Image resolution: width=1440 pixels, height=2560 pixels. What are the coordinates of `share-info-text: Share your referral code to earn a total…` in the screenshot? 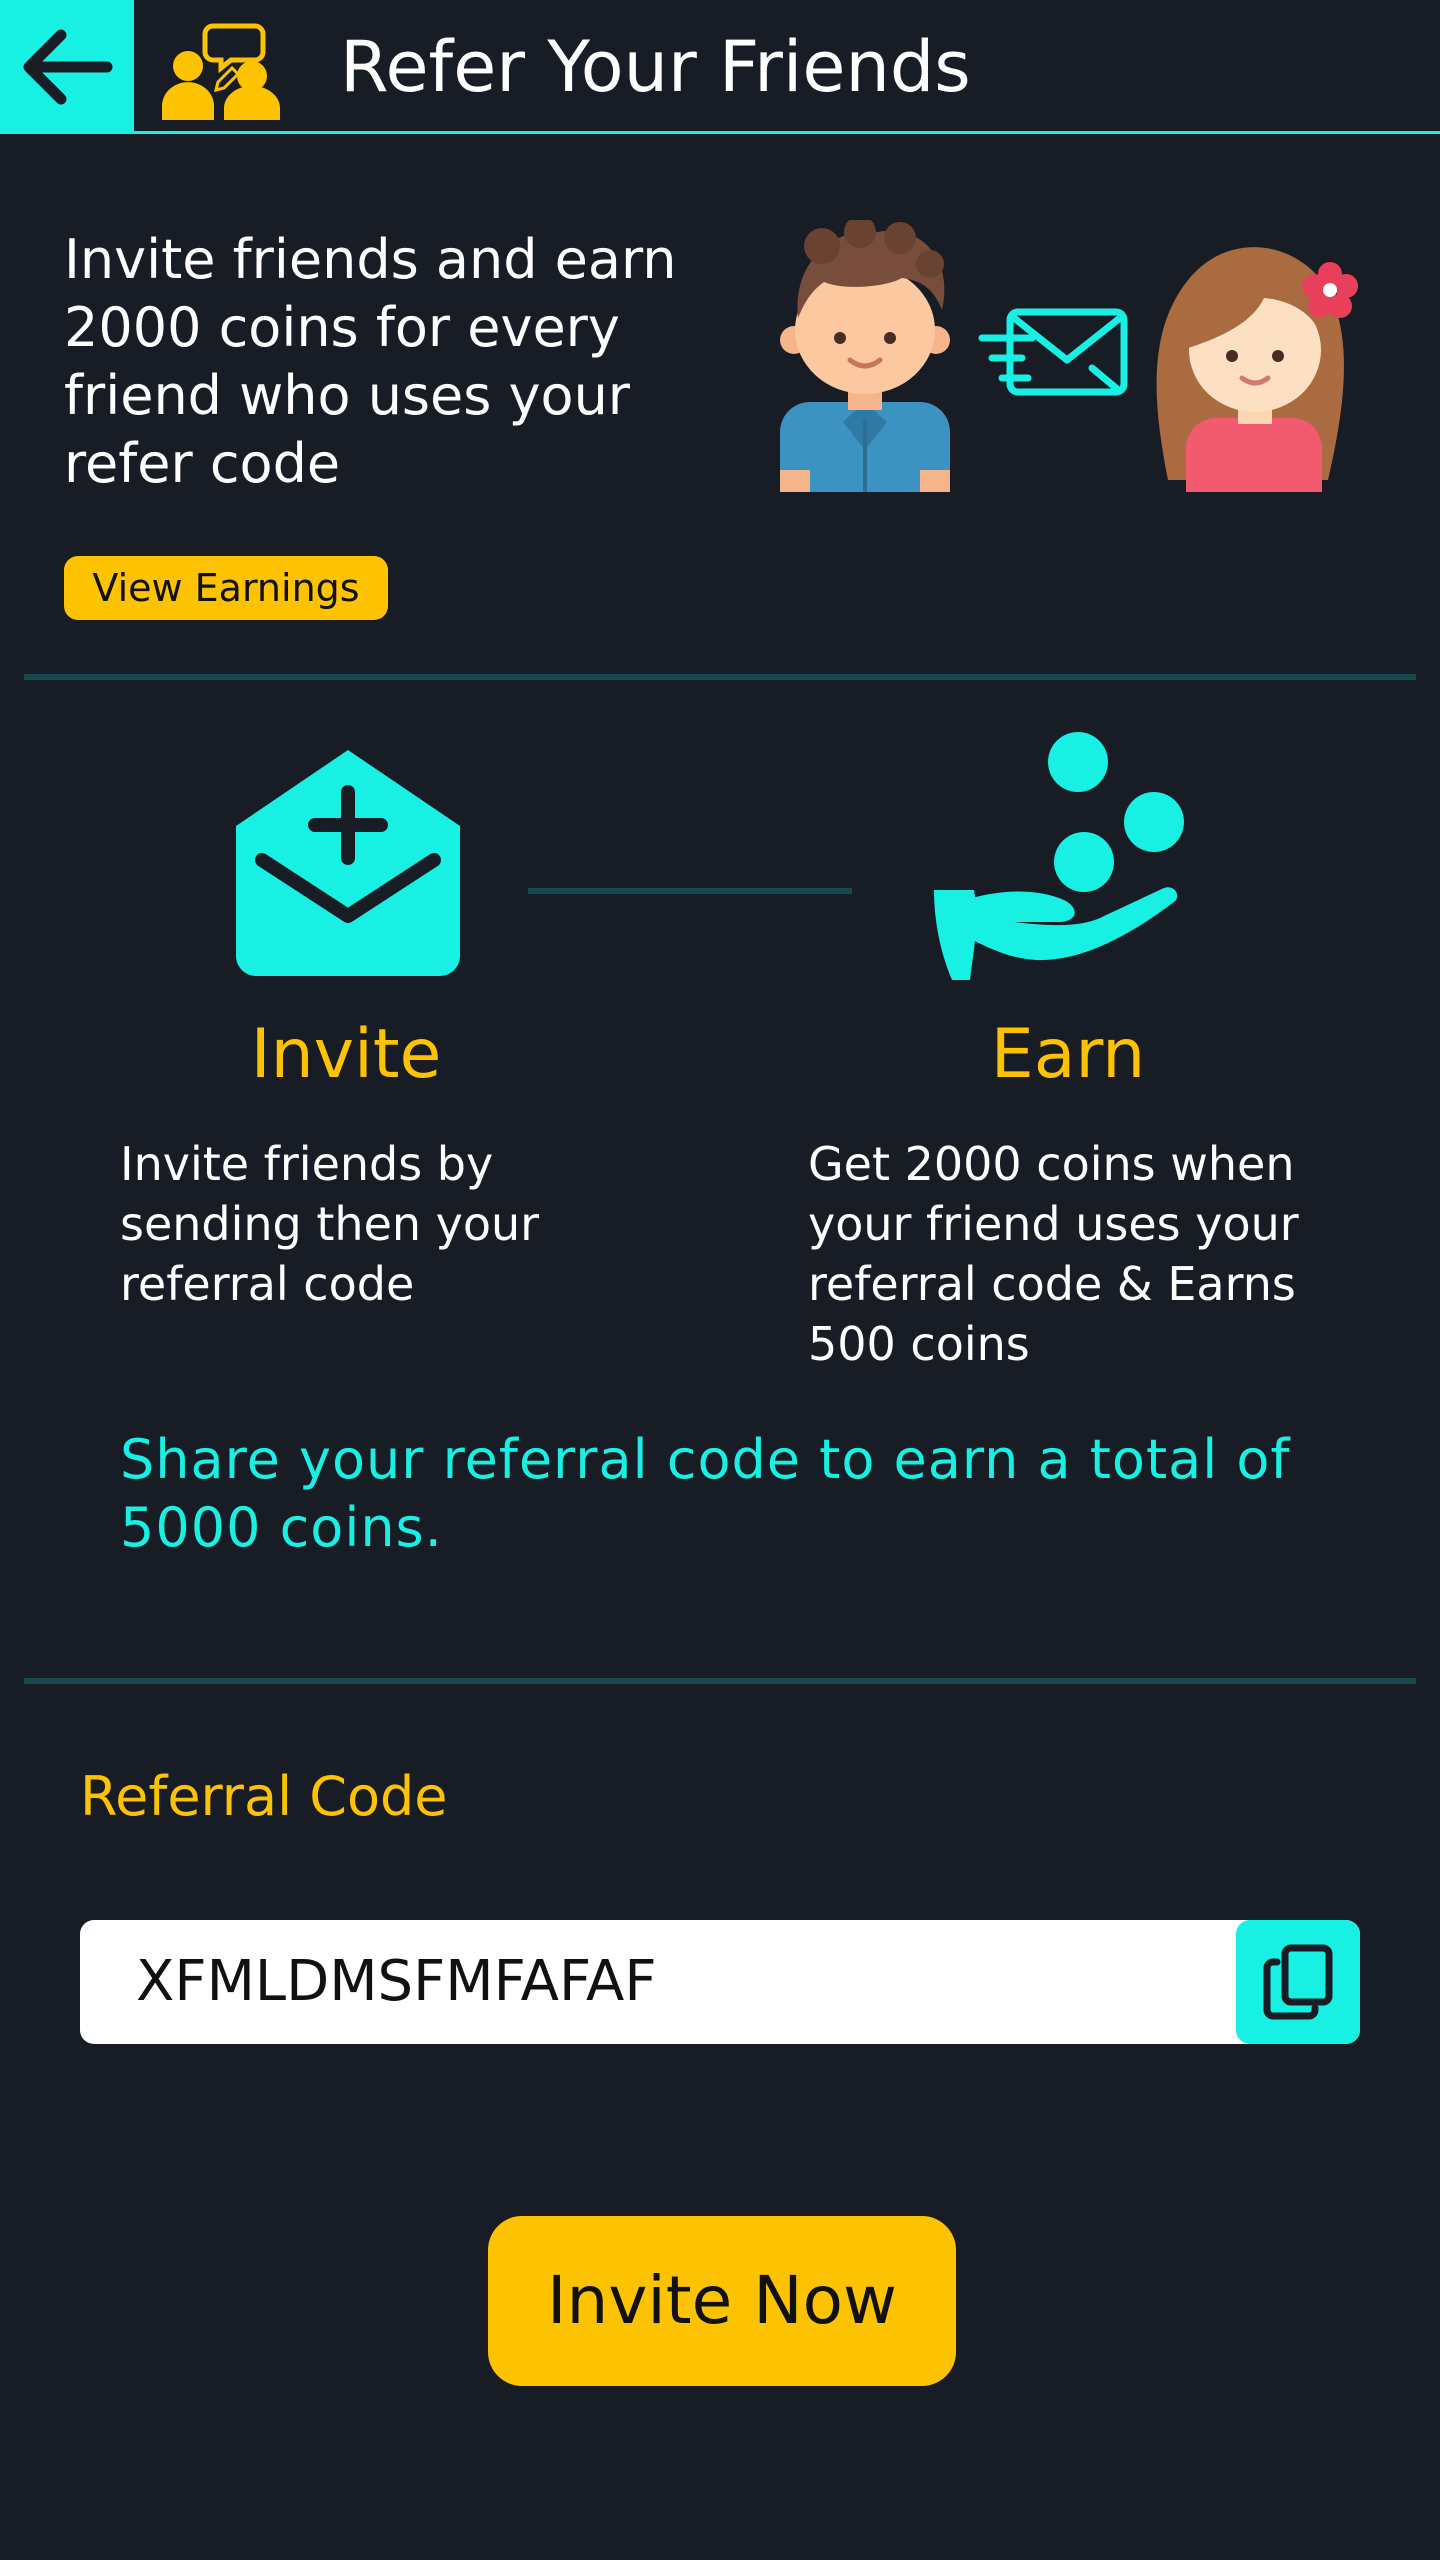 It's located at (705, 1493).